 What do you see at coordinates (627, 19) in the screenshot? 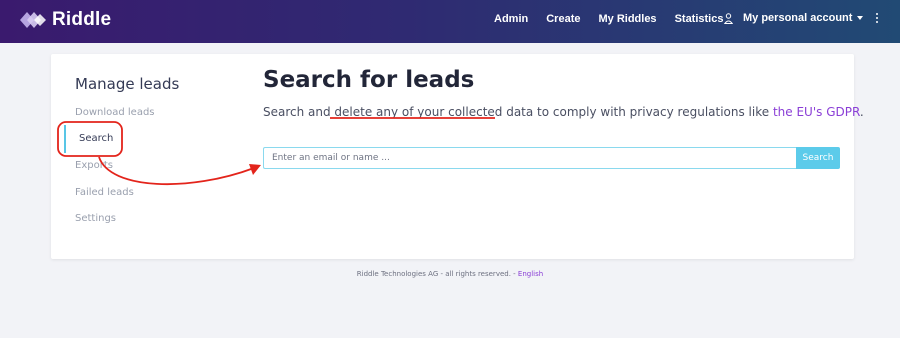
I see `nav-link-my-riddles: My Riddles` at bounding box center [627, 19].